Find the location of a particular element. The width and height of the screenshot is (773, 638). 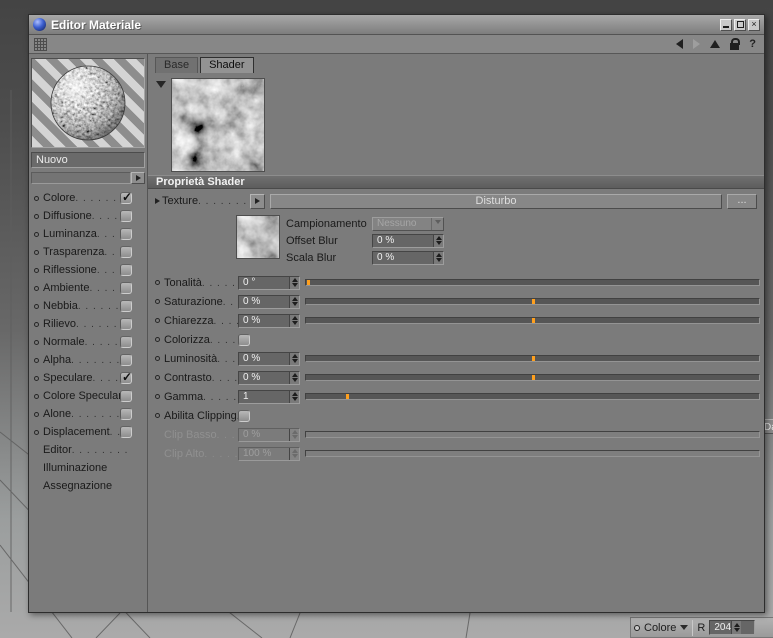

slider-luminosit is located at coordinates (532, 358).